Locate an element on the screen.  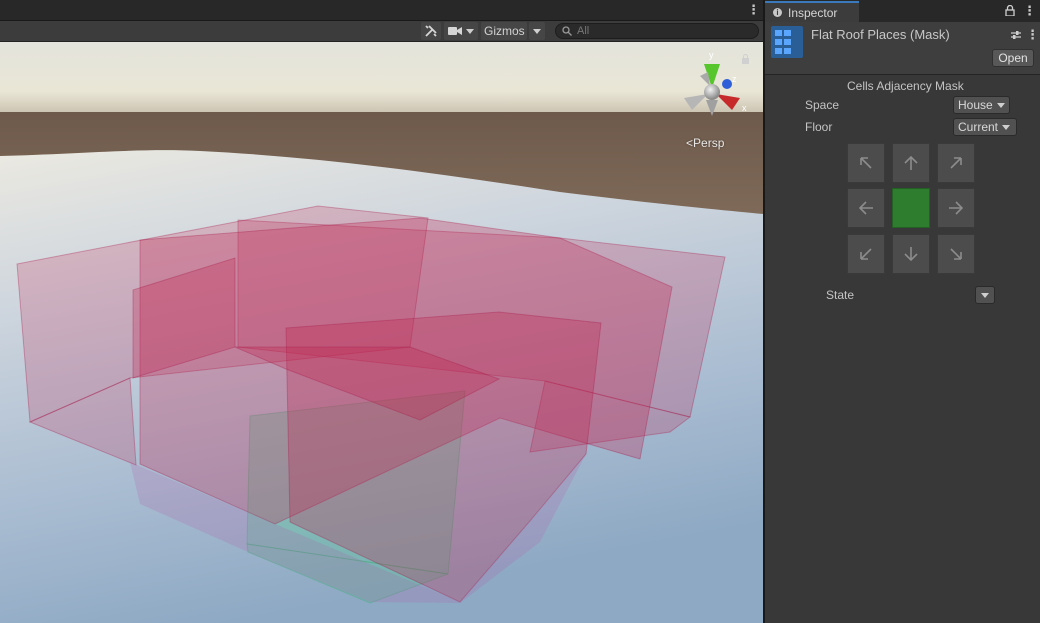
arrow-up-right-icon is located at coordinates (956, 163).